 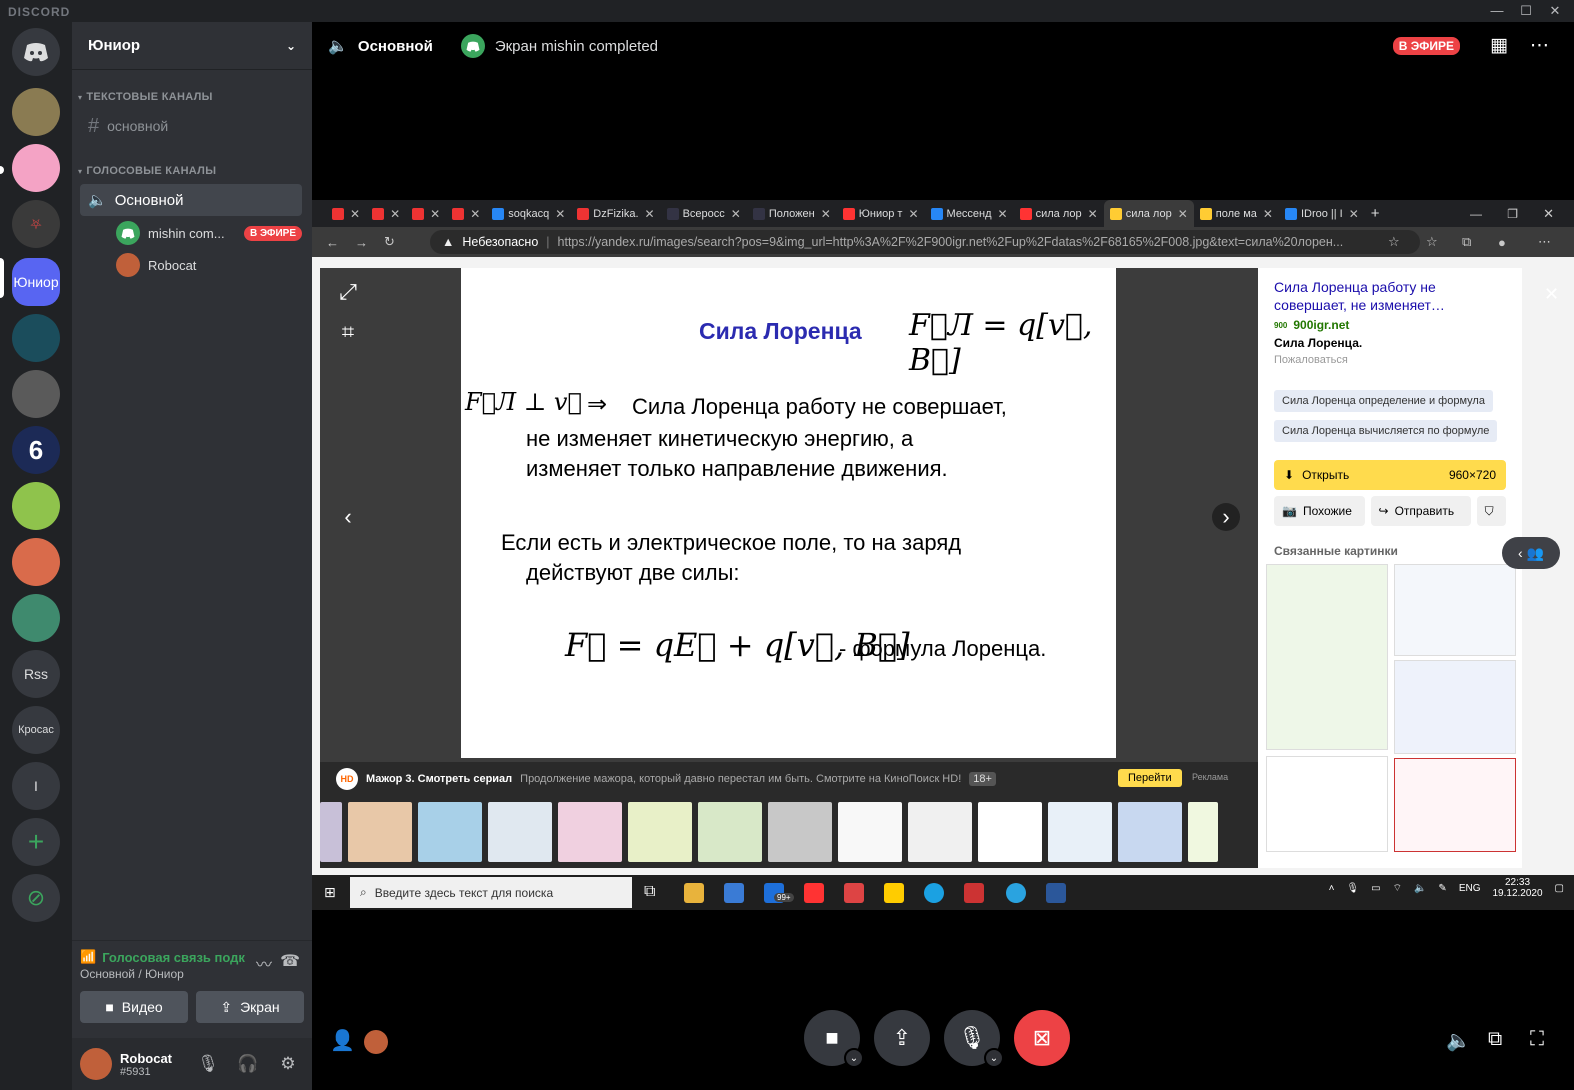 I want to click on task-view-icon: ⧉, so click(x=649, y=892).